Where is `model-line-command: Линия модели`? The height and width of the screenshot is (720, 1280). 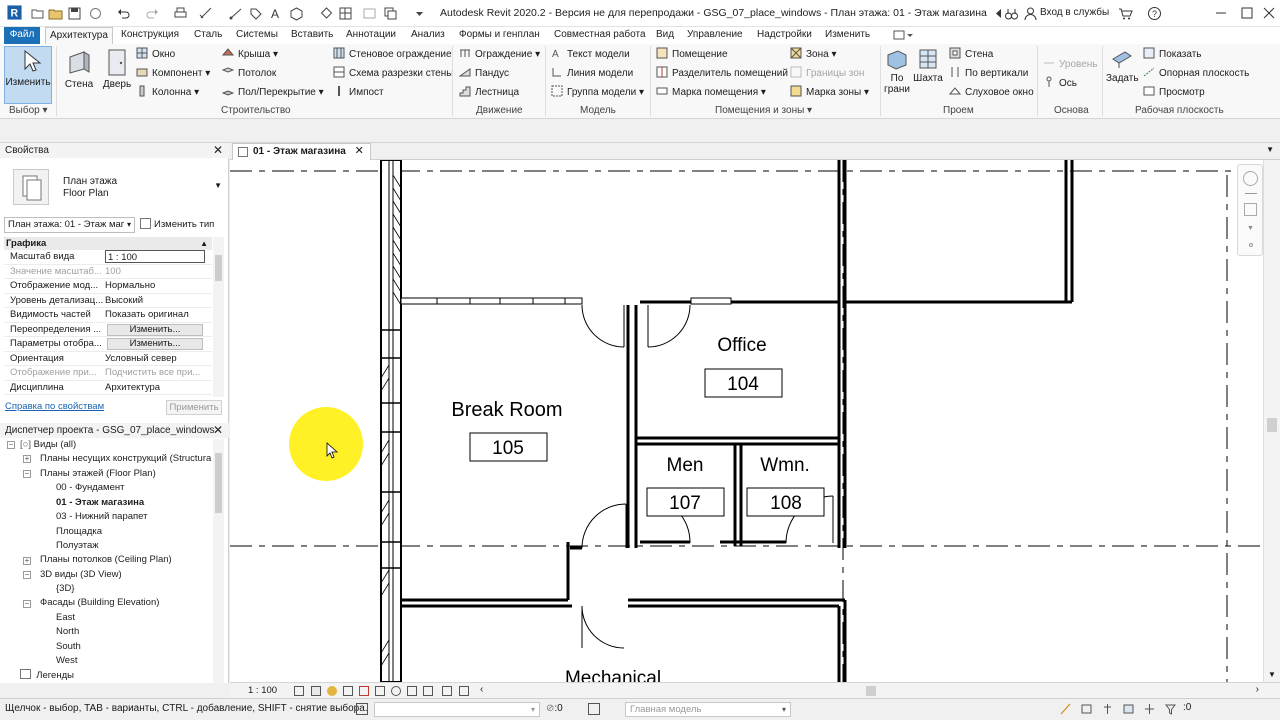
model-line-command: Линия модели is located at coordinates (592, 74).